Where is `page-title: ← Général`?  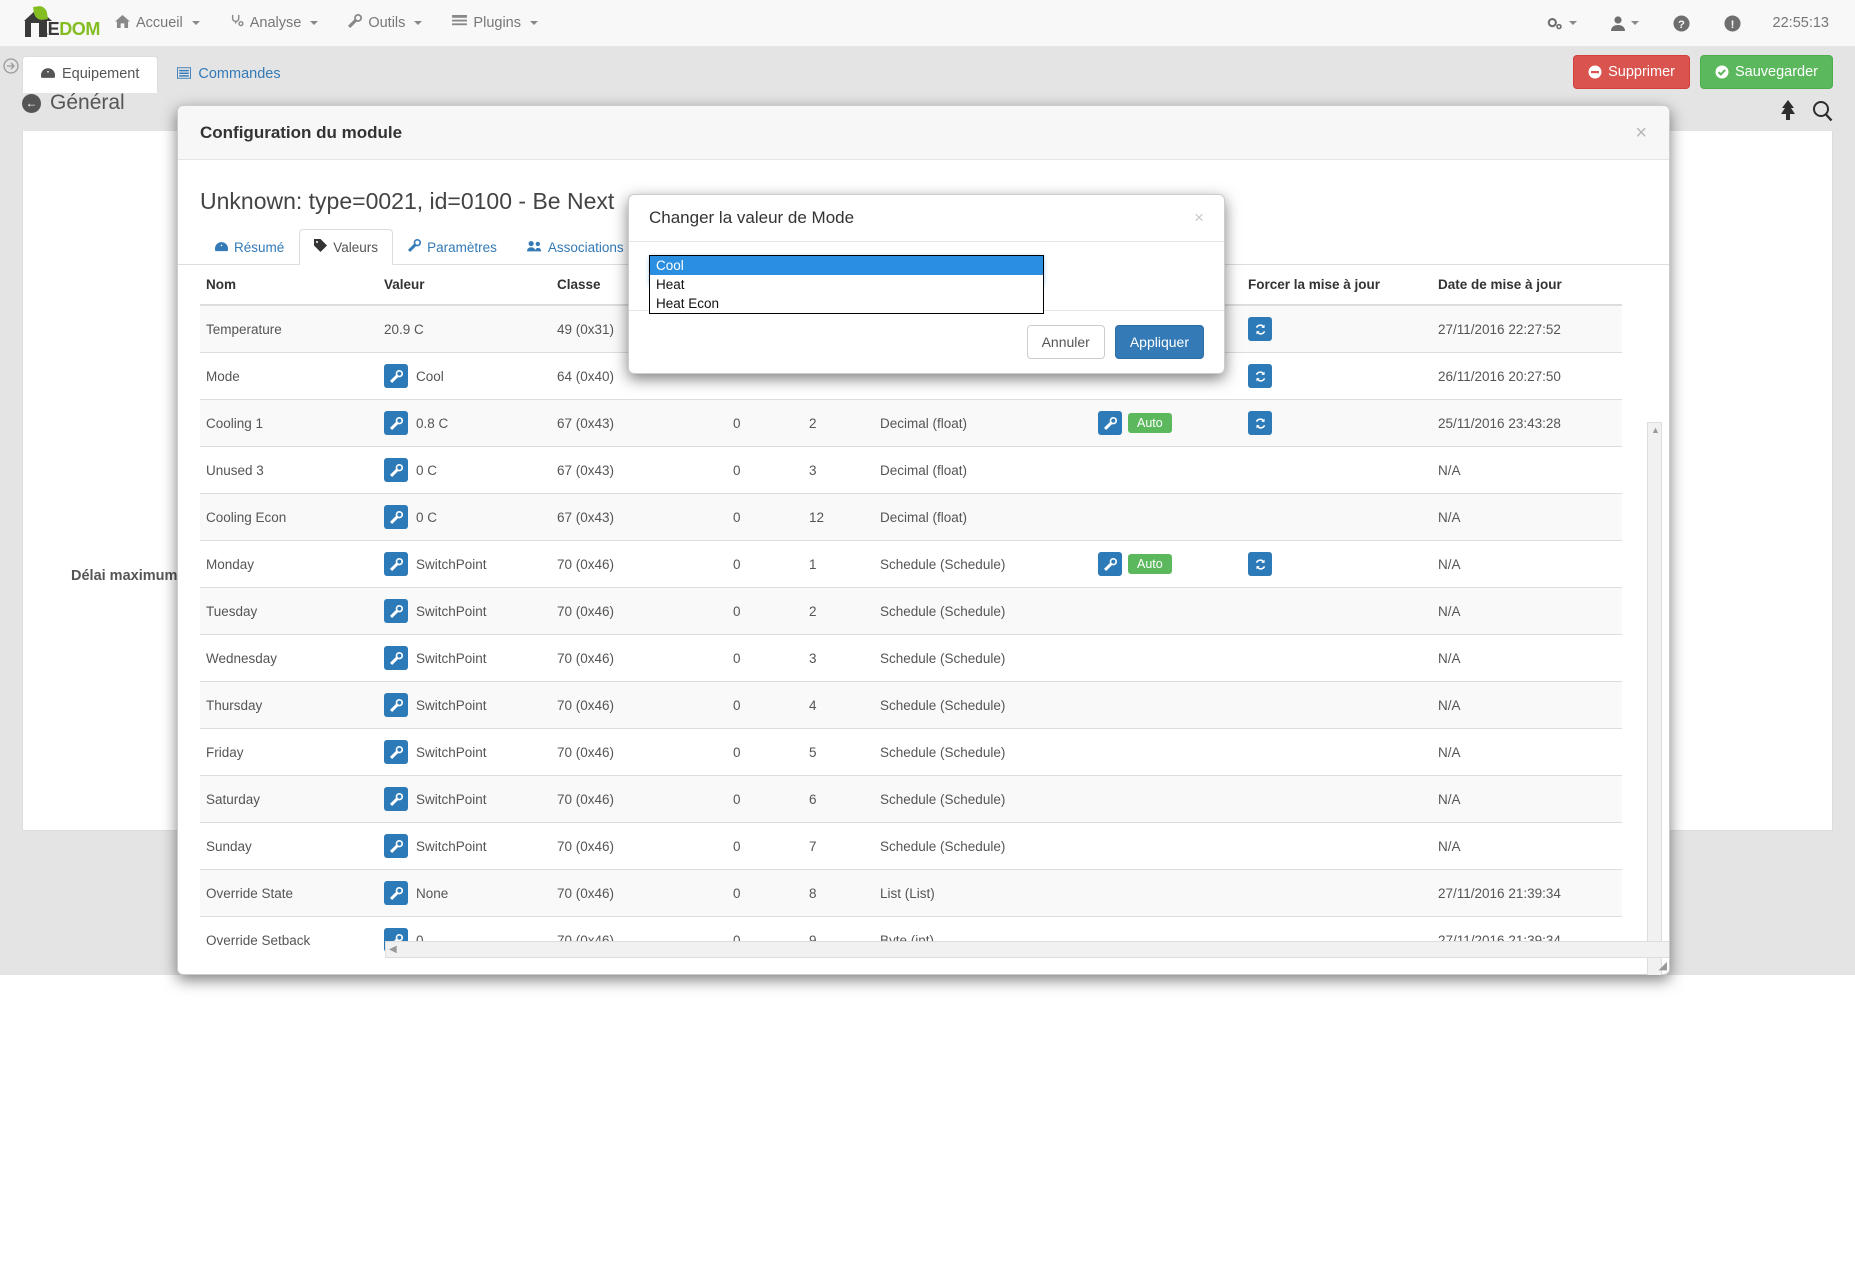 page-title: ← Général is located at coordinates (73, 103).